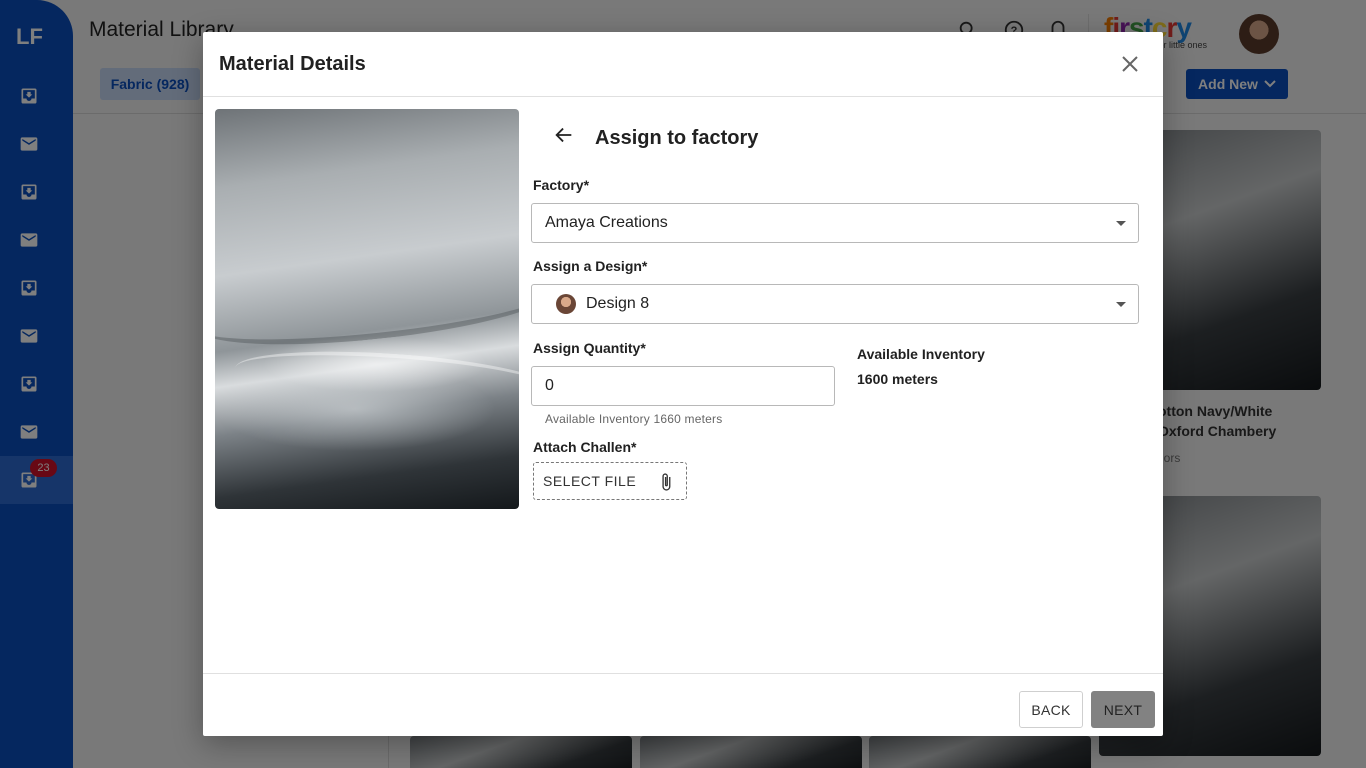 The width and height of the screenshot is (1366, 768). I want to click on quantity-helper-text: Available Inventory 1660 meters, so click(634, 419).